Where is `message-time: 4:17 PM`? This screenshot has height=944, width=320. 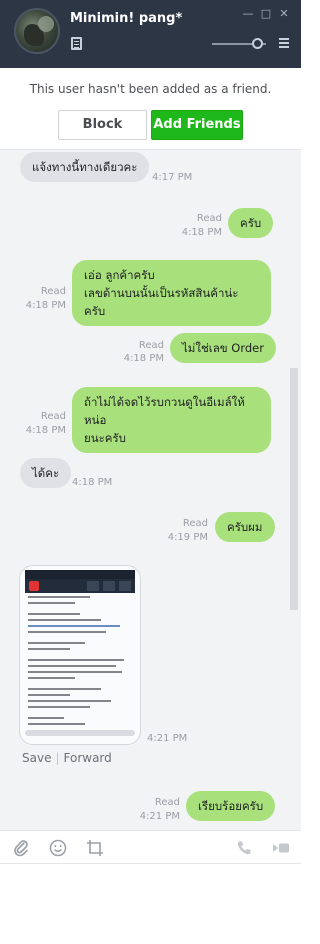 message-time: 4:17 PM is located at coordinates (172, 177).